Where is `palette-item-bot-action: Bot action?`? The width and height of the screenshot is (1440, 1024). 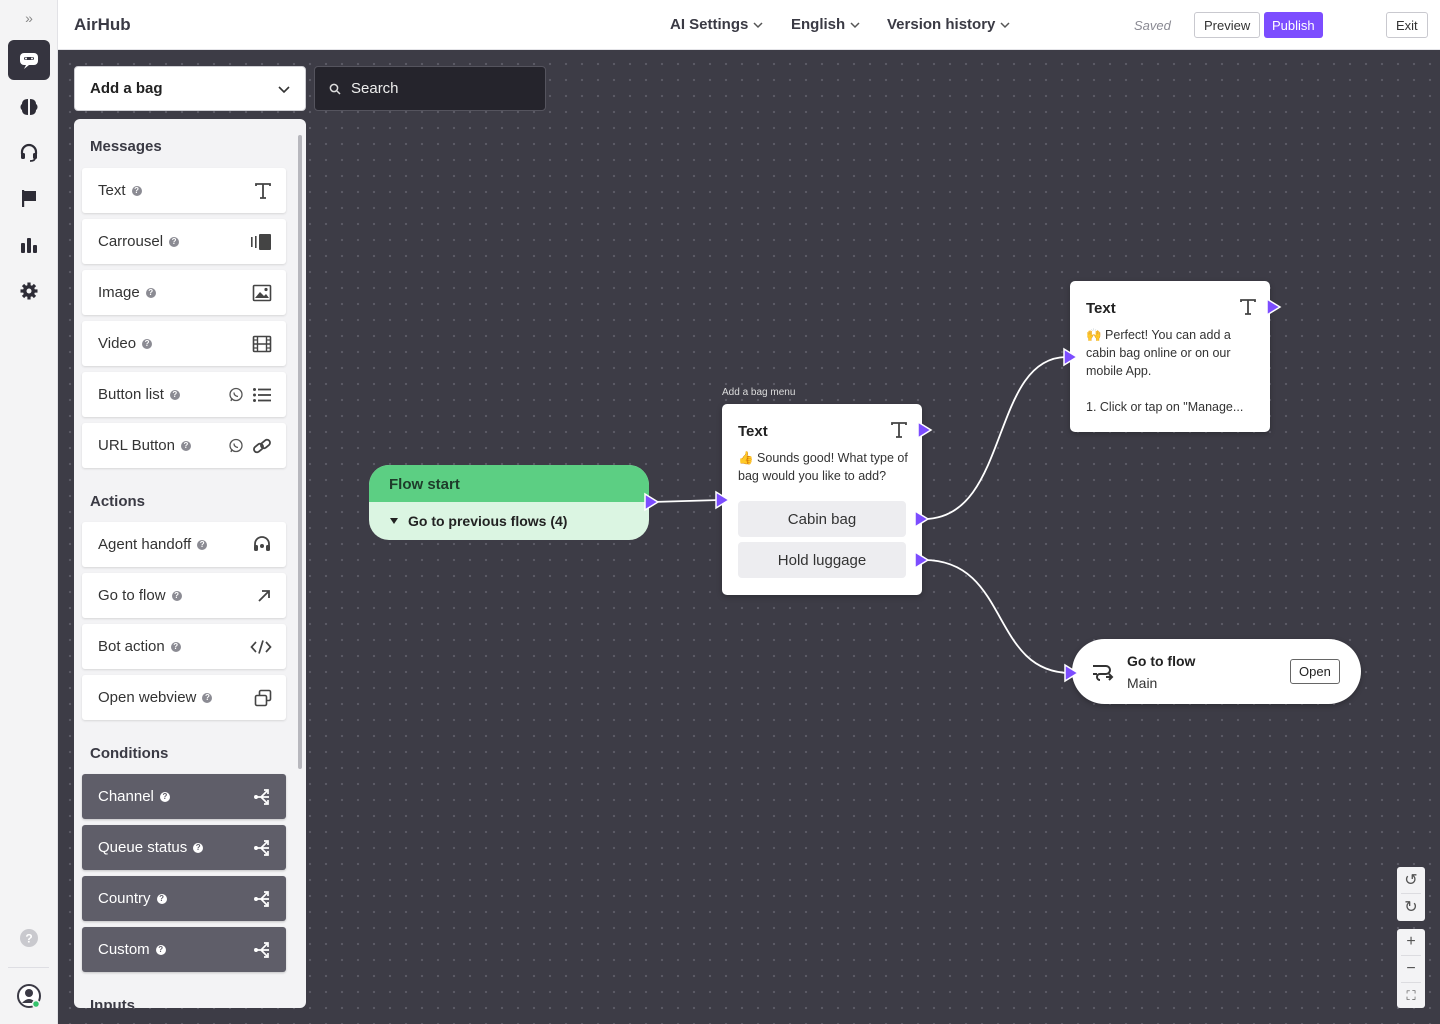
palette-item-bot-action: Bot action? is located at coordinates (184, 646).